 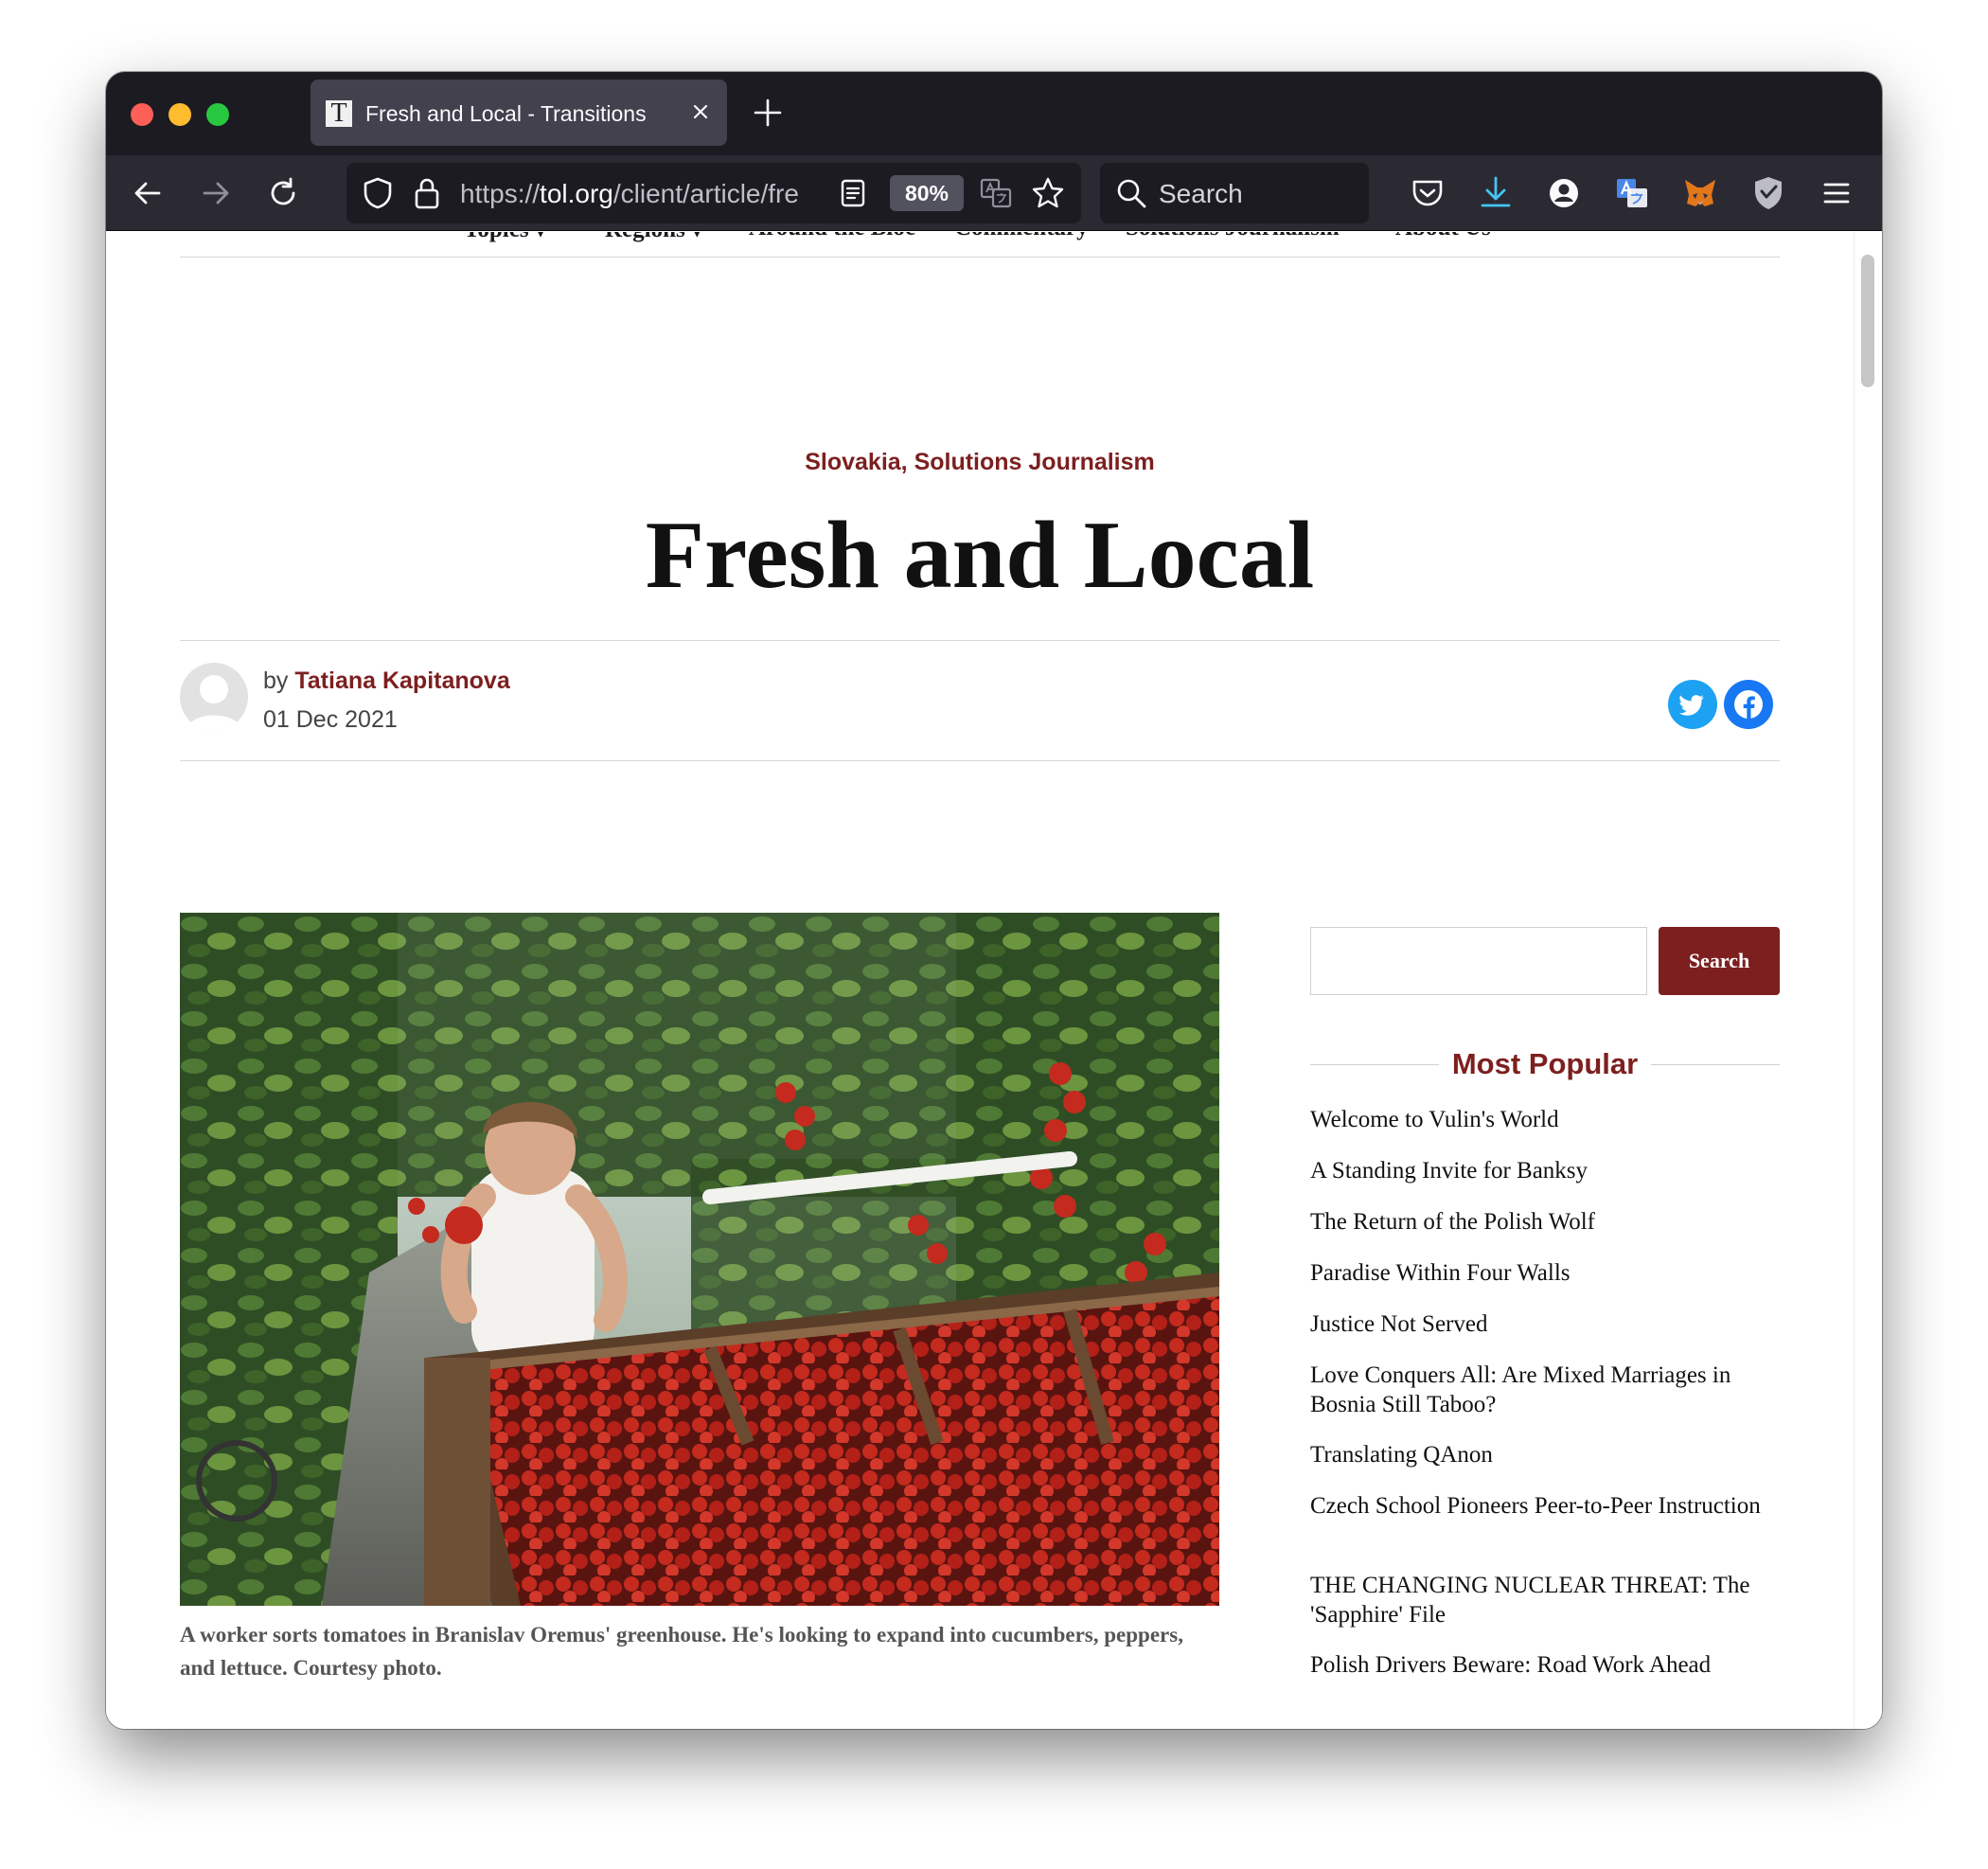 I want to click on metamask-fox-icon, so click(x=1700, y=193).